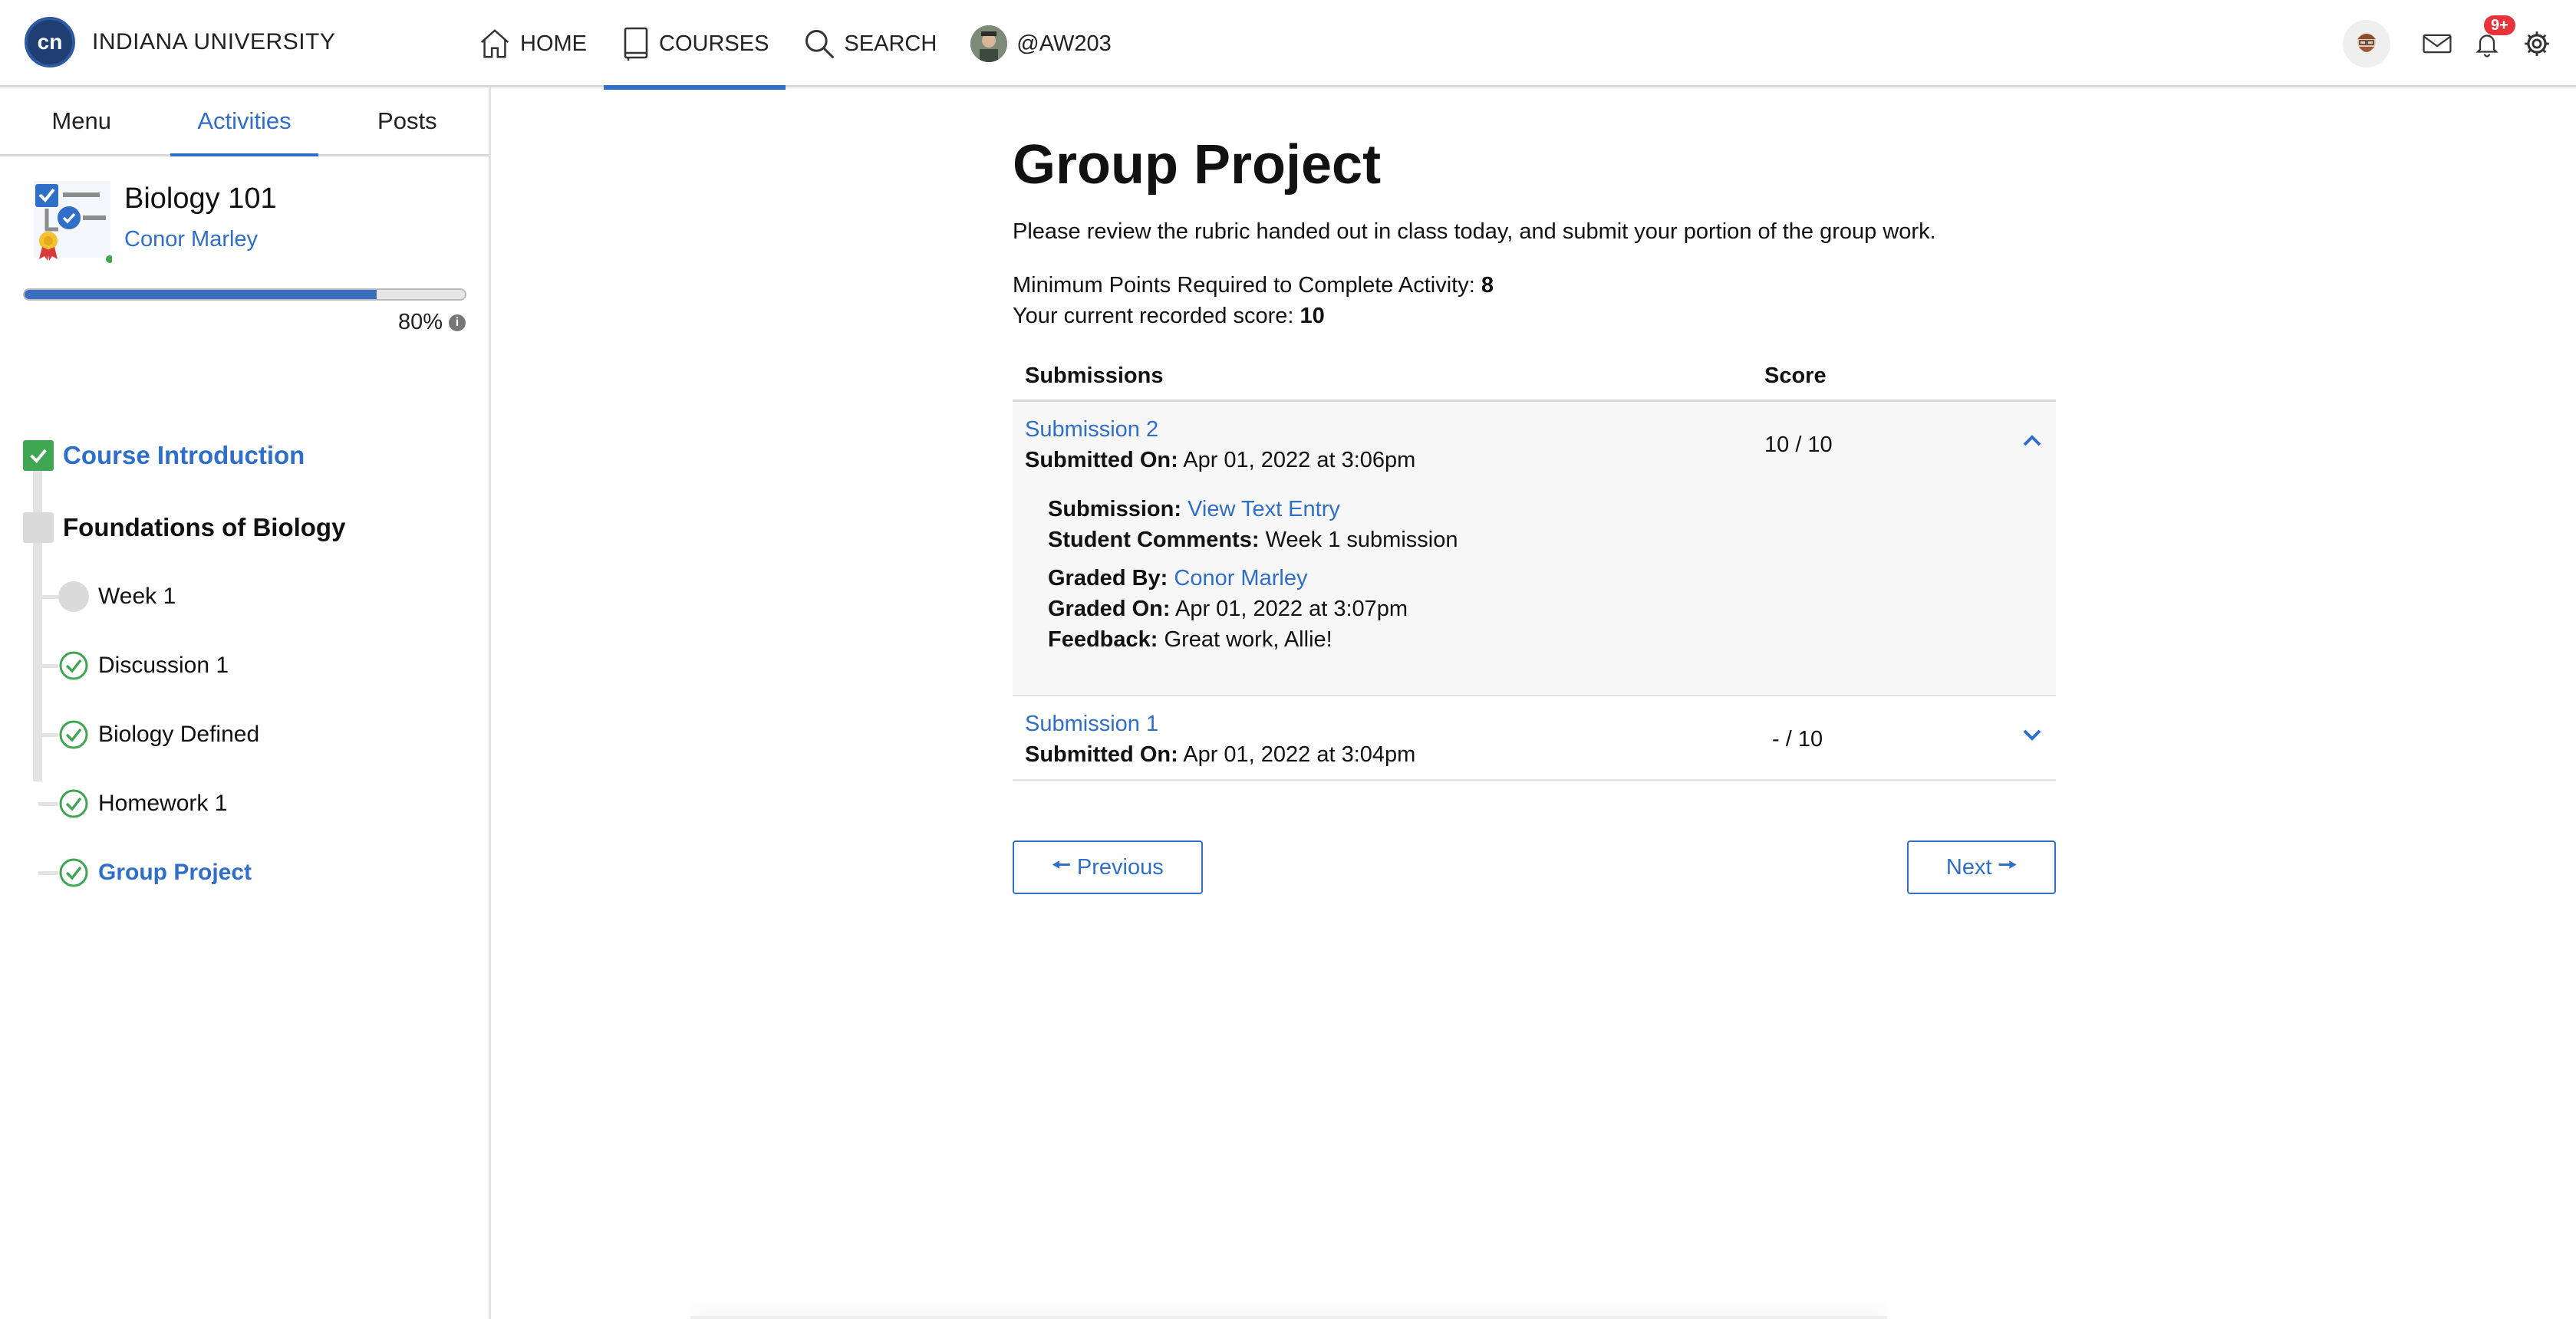 The width and height of the screenshot is (2576, 1319). What do you see at coordinates (2366, 43) in the screenshot?
I see `user-avatar` at bounding box center [2366, 43].